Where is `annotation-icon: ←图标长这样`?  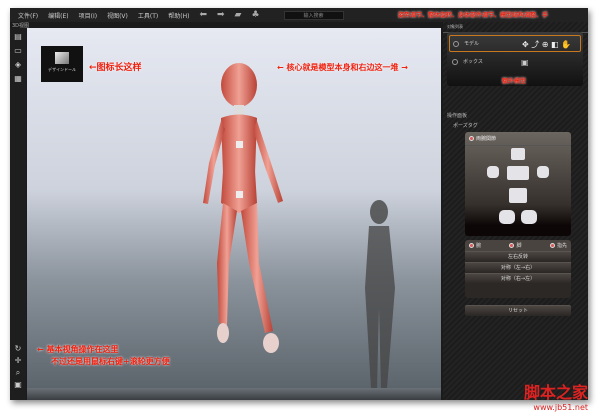
annotation-icon: ←图标长这样 is located at coordinates (115, 68).